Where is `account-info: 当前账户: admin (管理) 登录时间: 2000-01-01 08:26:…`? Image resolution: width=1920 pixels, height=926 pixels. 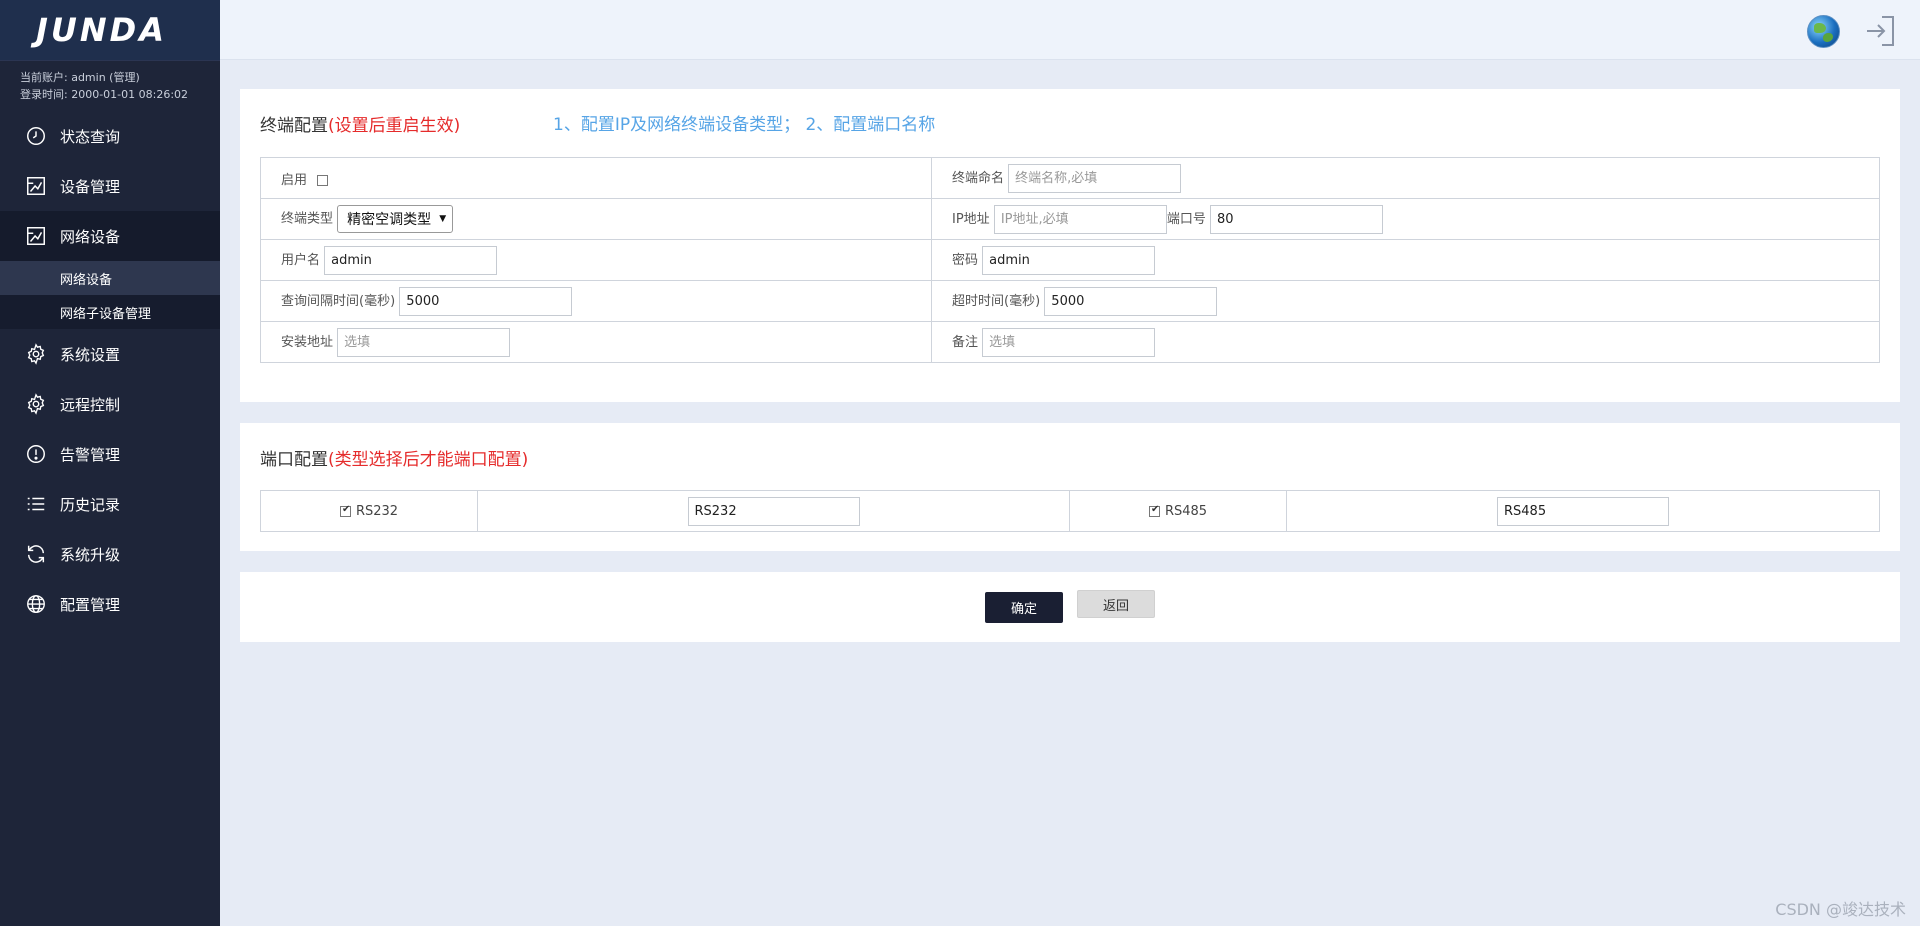
account-info: 当前账户: admin (管理) 登录时间: 2000-01-01 08:26:… is located at coordinates (110, 85).